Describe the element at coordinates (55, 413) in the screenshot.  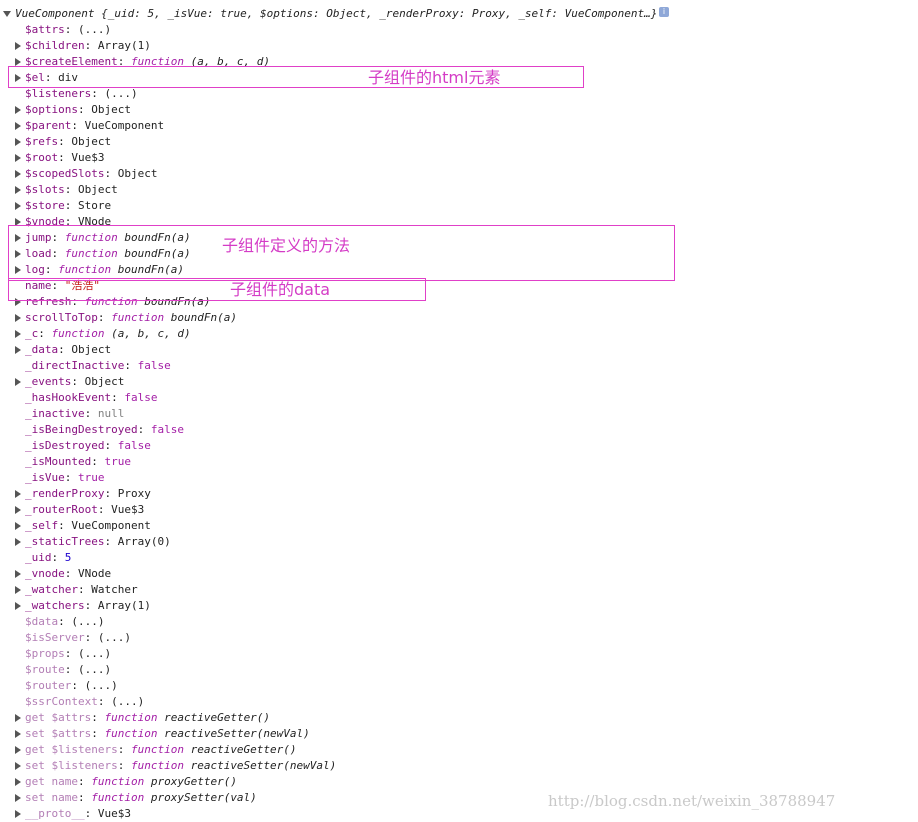
I see `property-key: _inactive` at that location.